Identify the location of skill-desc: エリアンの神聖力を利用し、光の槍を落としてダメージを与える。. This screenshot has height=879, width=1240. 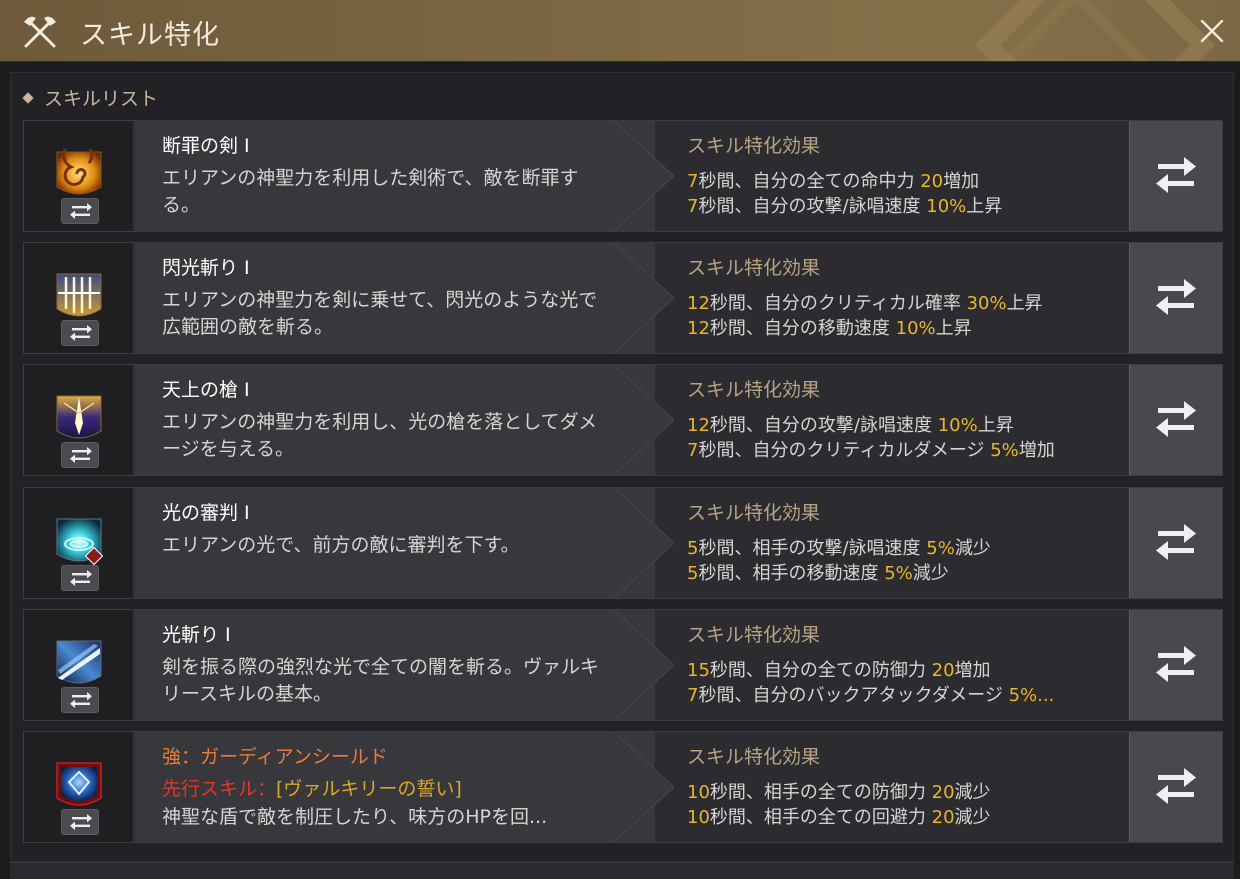
(380, 435).